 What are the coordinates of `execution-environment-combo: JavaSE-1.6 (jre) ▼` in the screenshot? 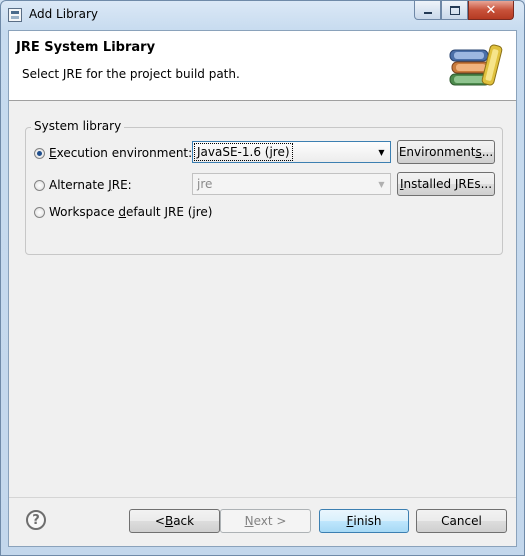 It's located at (291, 152).